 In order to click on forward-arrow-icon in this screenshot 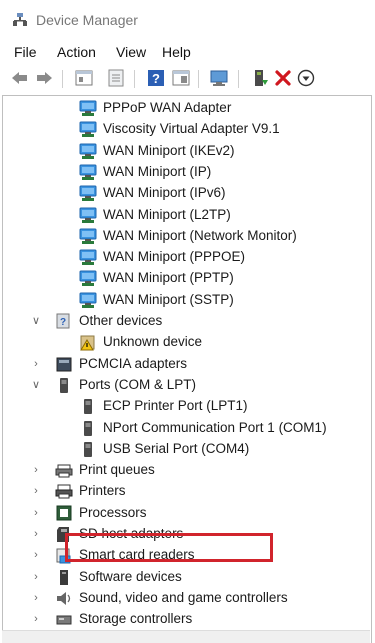, I will do `click(44, 78)`.